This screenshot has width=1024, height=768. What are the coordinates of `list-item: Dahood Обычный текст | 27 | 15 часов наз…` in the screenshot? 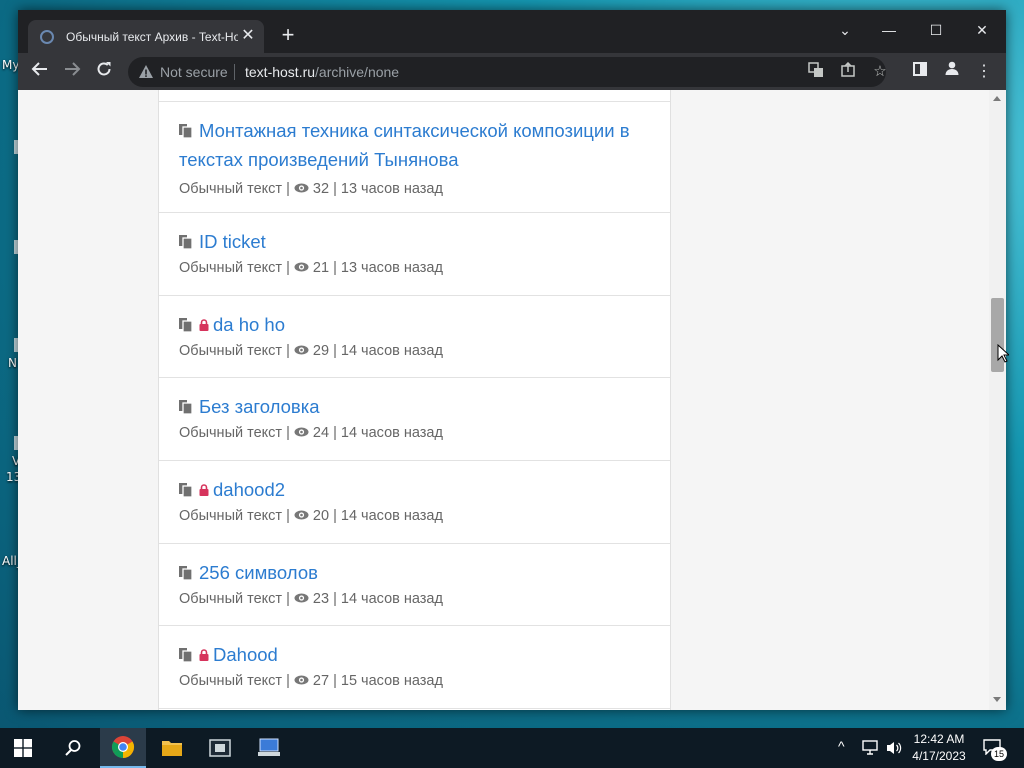 It's located at (414, 667).